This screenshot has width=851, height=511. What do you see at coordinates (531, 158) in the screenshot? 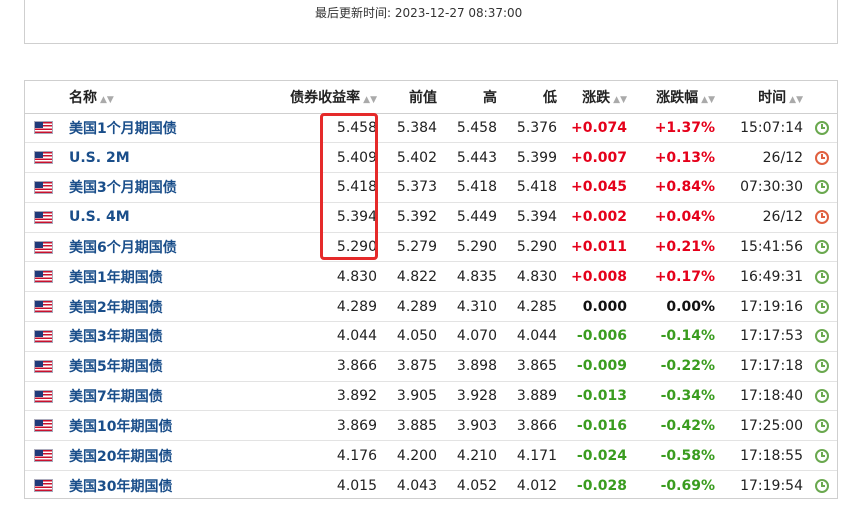
I see `low-cell: 5.399` at bounding box center [531, 158].